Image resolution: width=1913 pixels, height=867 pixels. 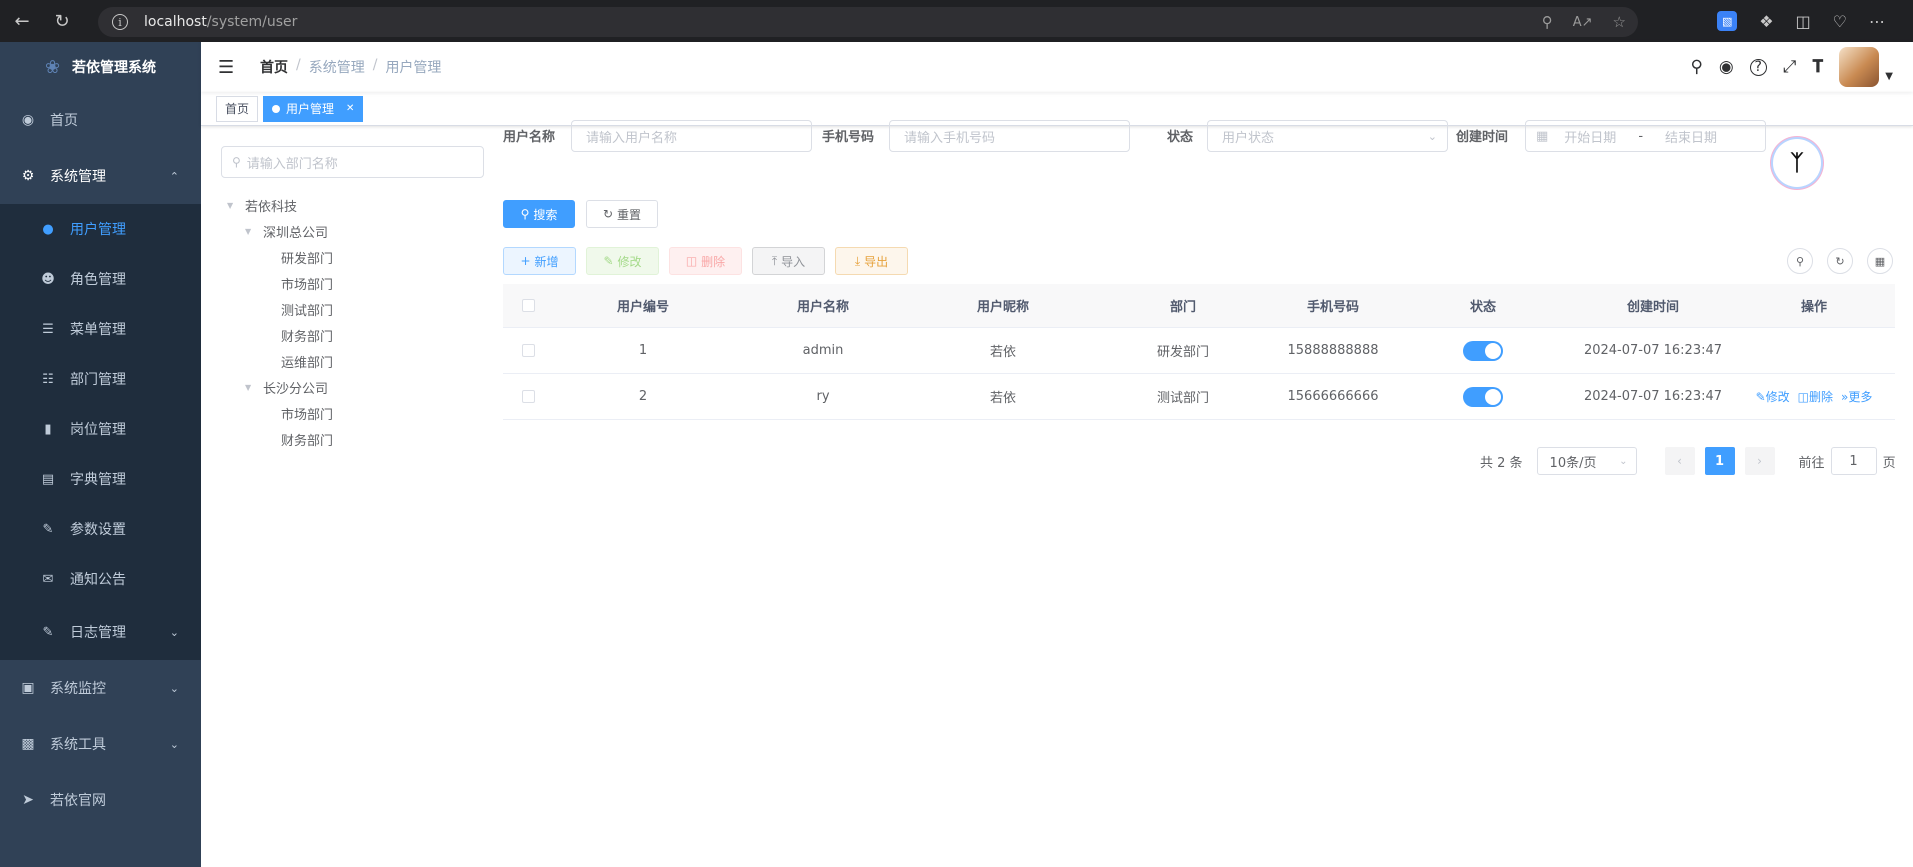 I want to click on address-bar: i localhost/system/user ⚲ A↗ ☆, so click(x=868, y=22).